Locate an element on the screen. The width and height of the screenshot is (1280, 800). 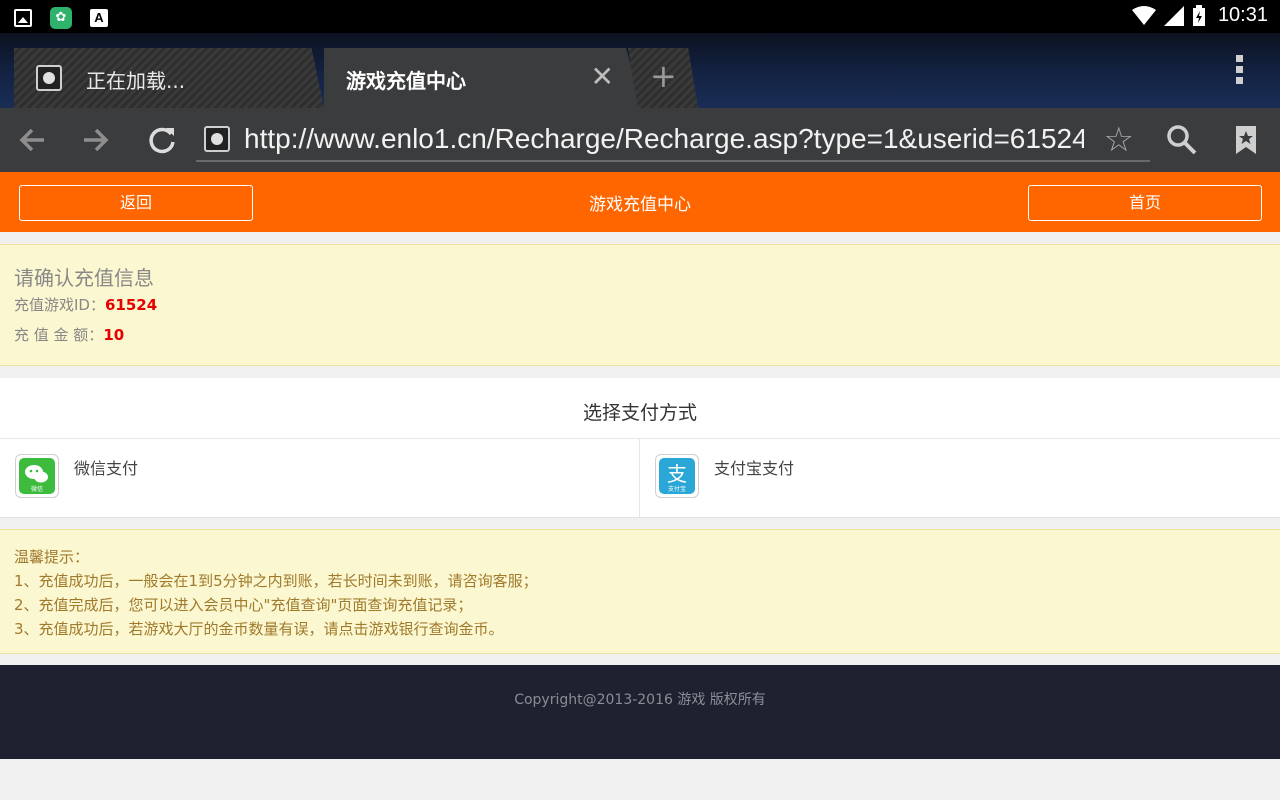
alipay-label: 支付宝支付 is located at coordinates (754, 468).